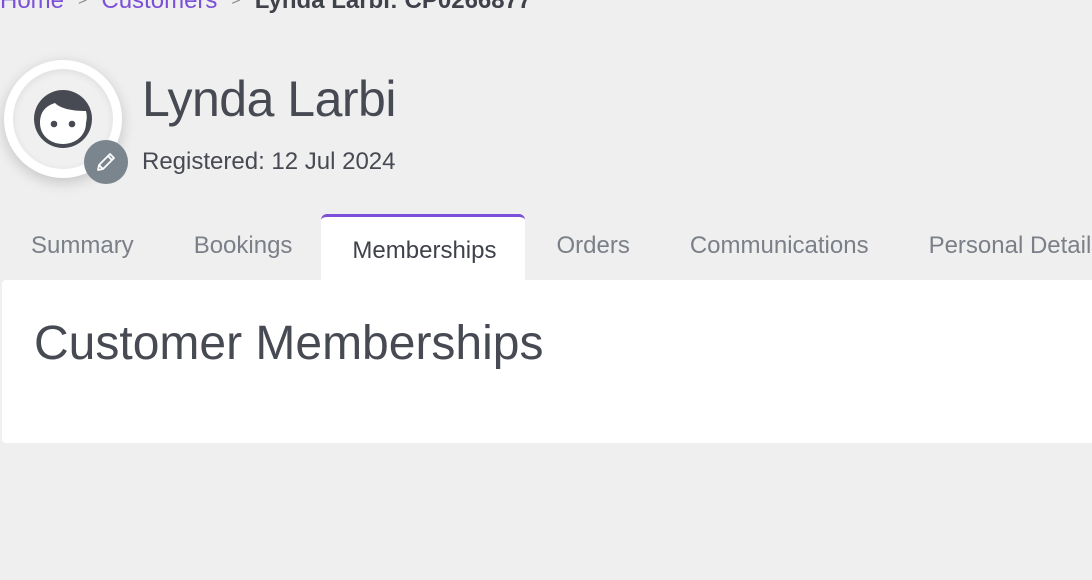  What do you see at coordinates (159, 7) in the screenshot?
I see `breadcrumb-customers-link: Customers` at bounding box center [159, 7].